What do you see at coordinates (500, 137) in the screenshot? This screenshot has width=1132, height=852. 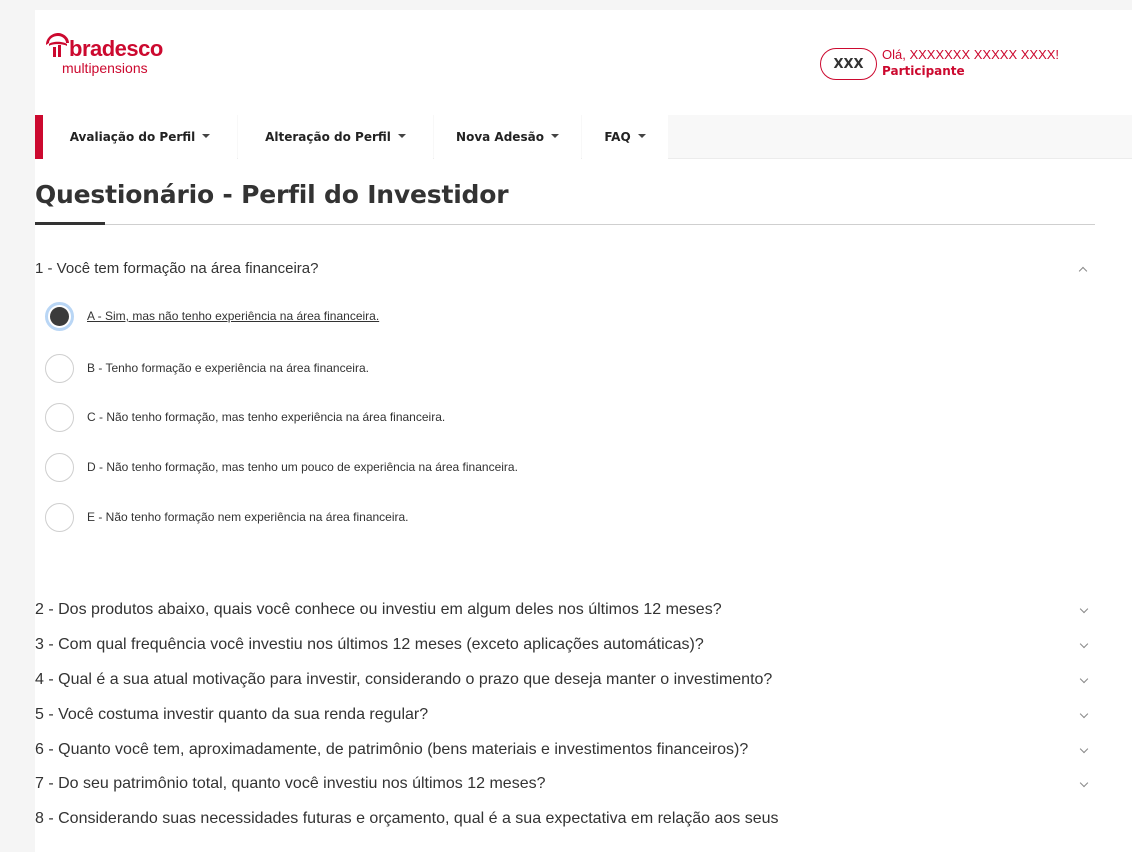 I see `nav-item-label: Nova Adesão` at bounding box center [500, 137].